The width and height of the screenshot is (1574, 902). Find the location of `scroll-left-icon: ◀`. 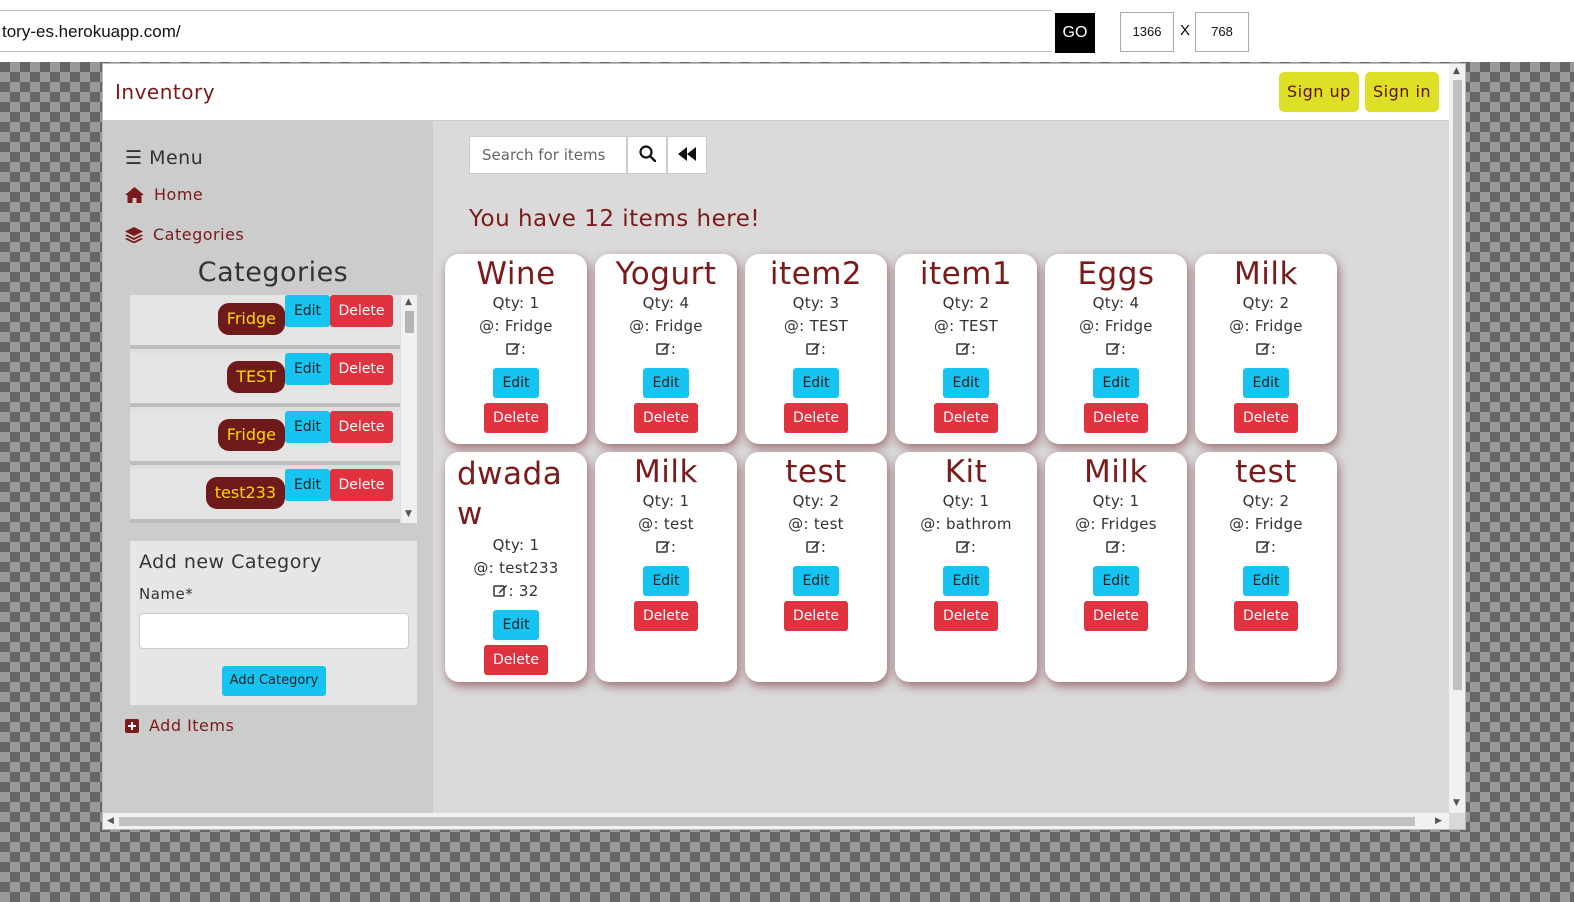

scroll-left-icon: ◀ is located at coordinates (110, 821).